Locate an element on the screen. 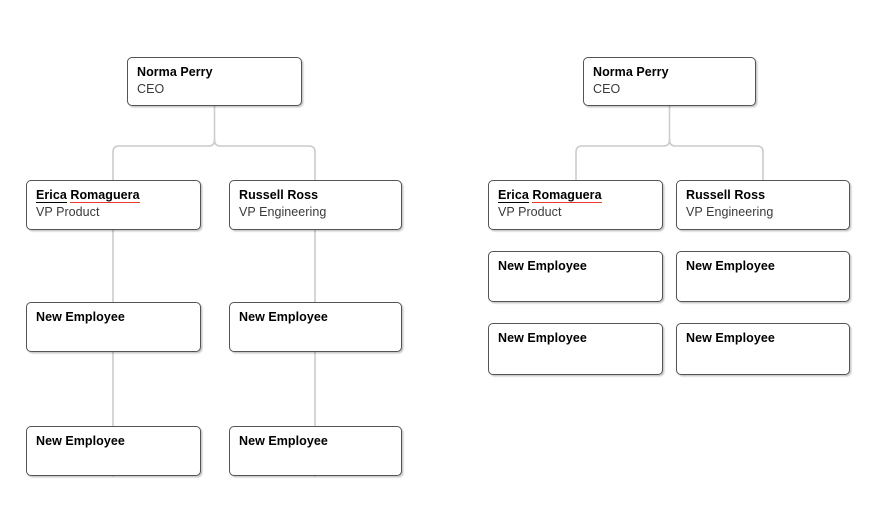 Image resolution: width=880 pixels, height=515 pixels. node-right-ceo: Norma Perry CEO is located at coordinates (669, 81).